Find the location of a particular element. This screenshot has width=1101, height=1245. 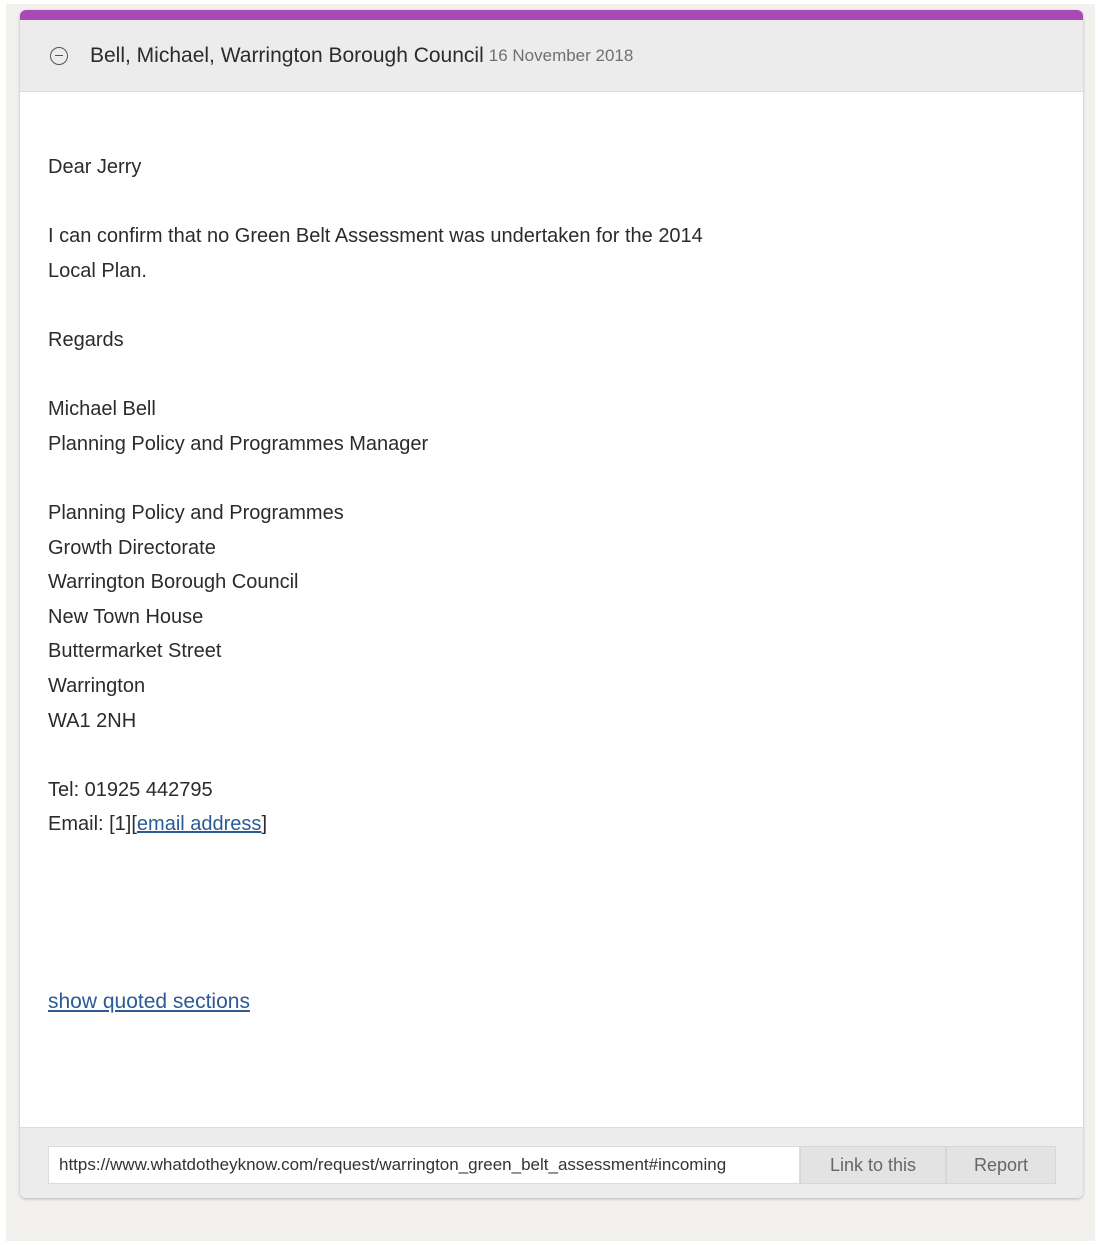

greeting: Dear Jerry is located at coordinates (95, 167).